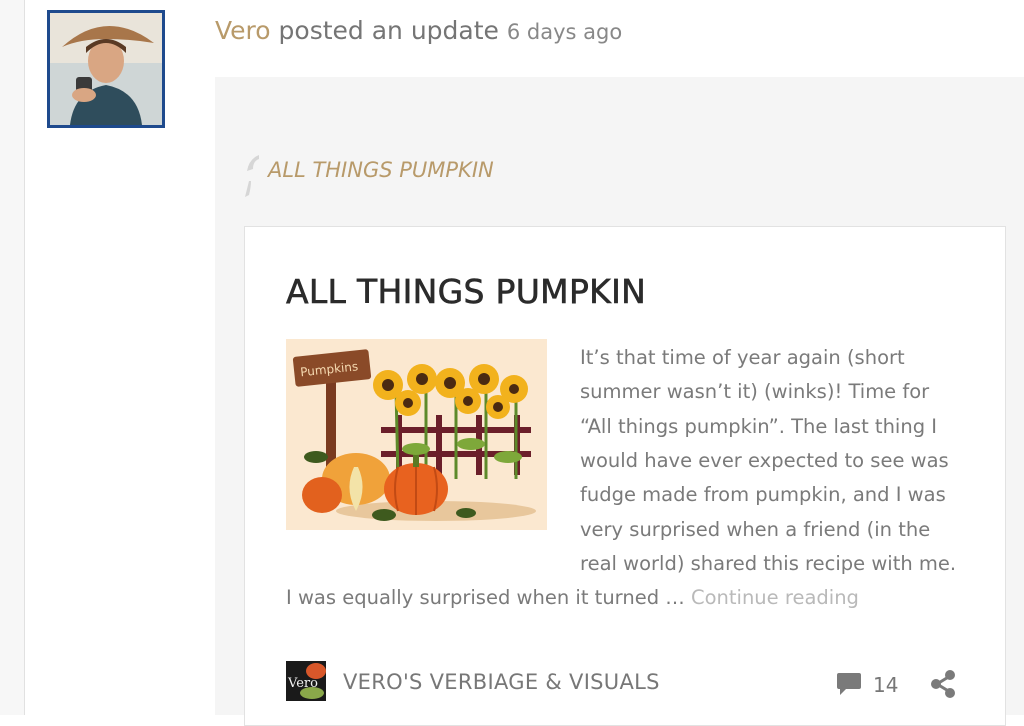  I want to click on shared-post-link: ALL THINGS PUMPKIN, so click(381, 170).